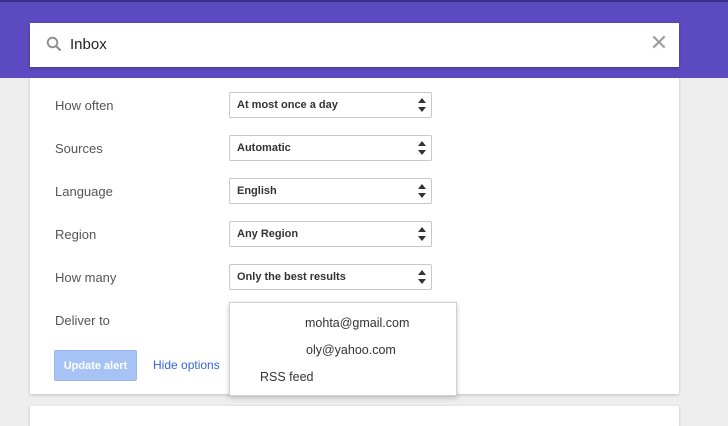  I want to click on how-often-label: How often, so click(84, 105).